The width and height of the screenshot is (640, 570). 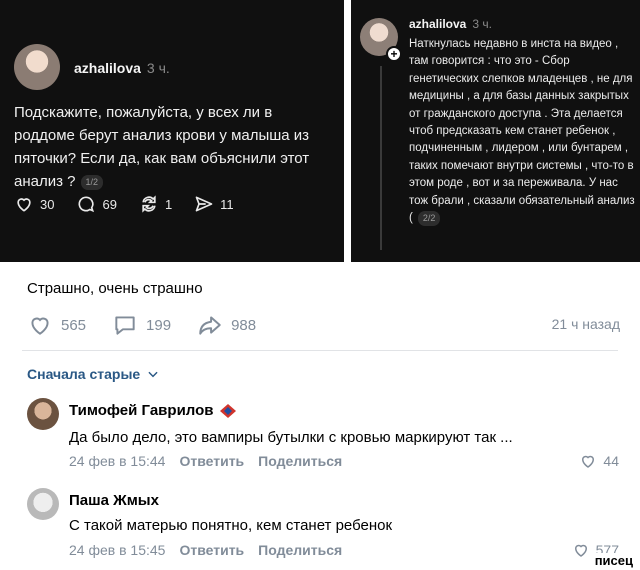 What do you see at coordinates (381, 158) in the screenshot?
I see `thread-line` at bounding box center [381, 158].